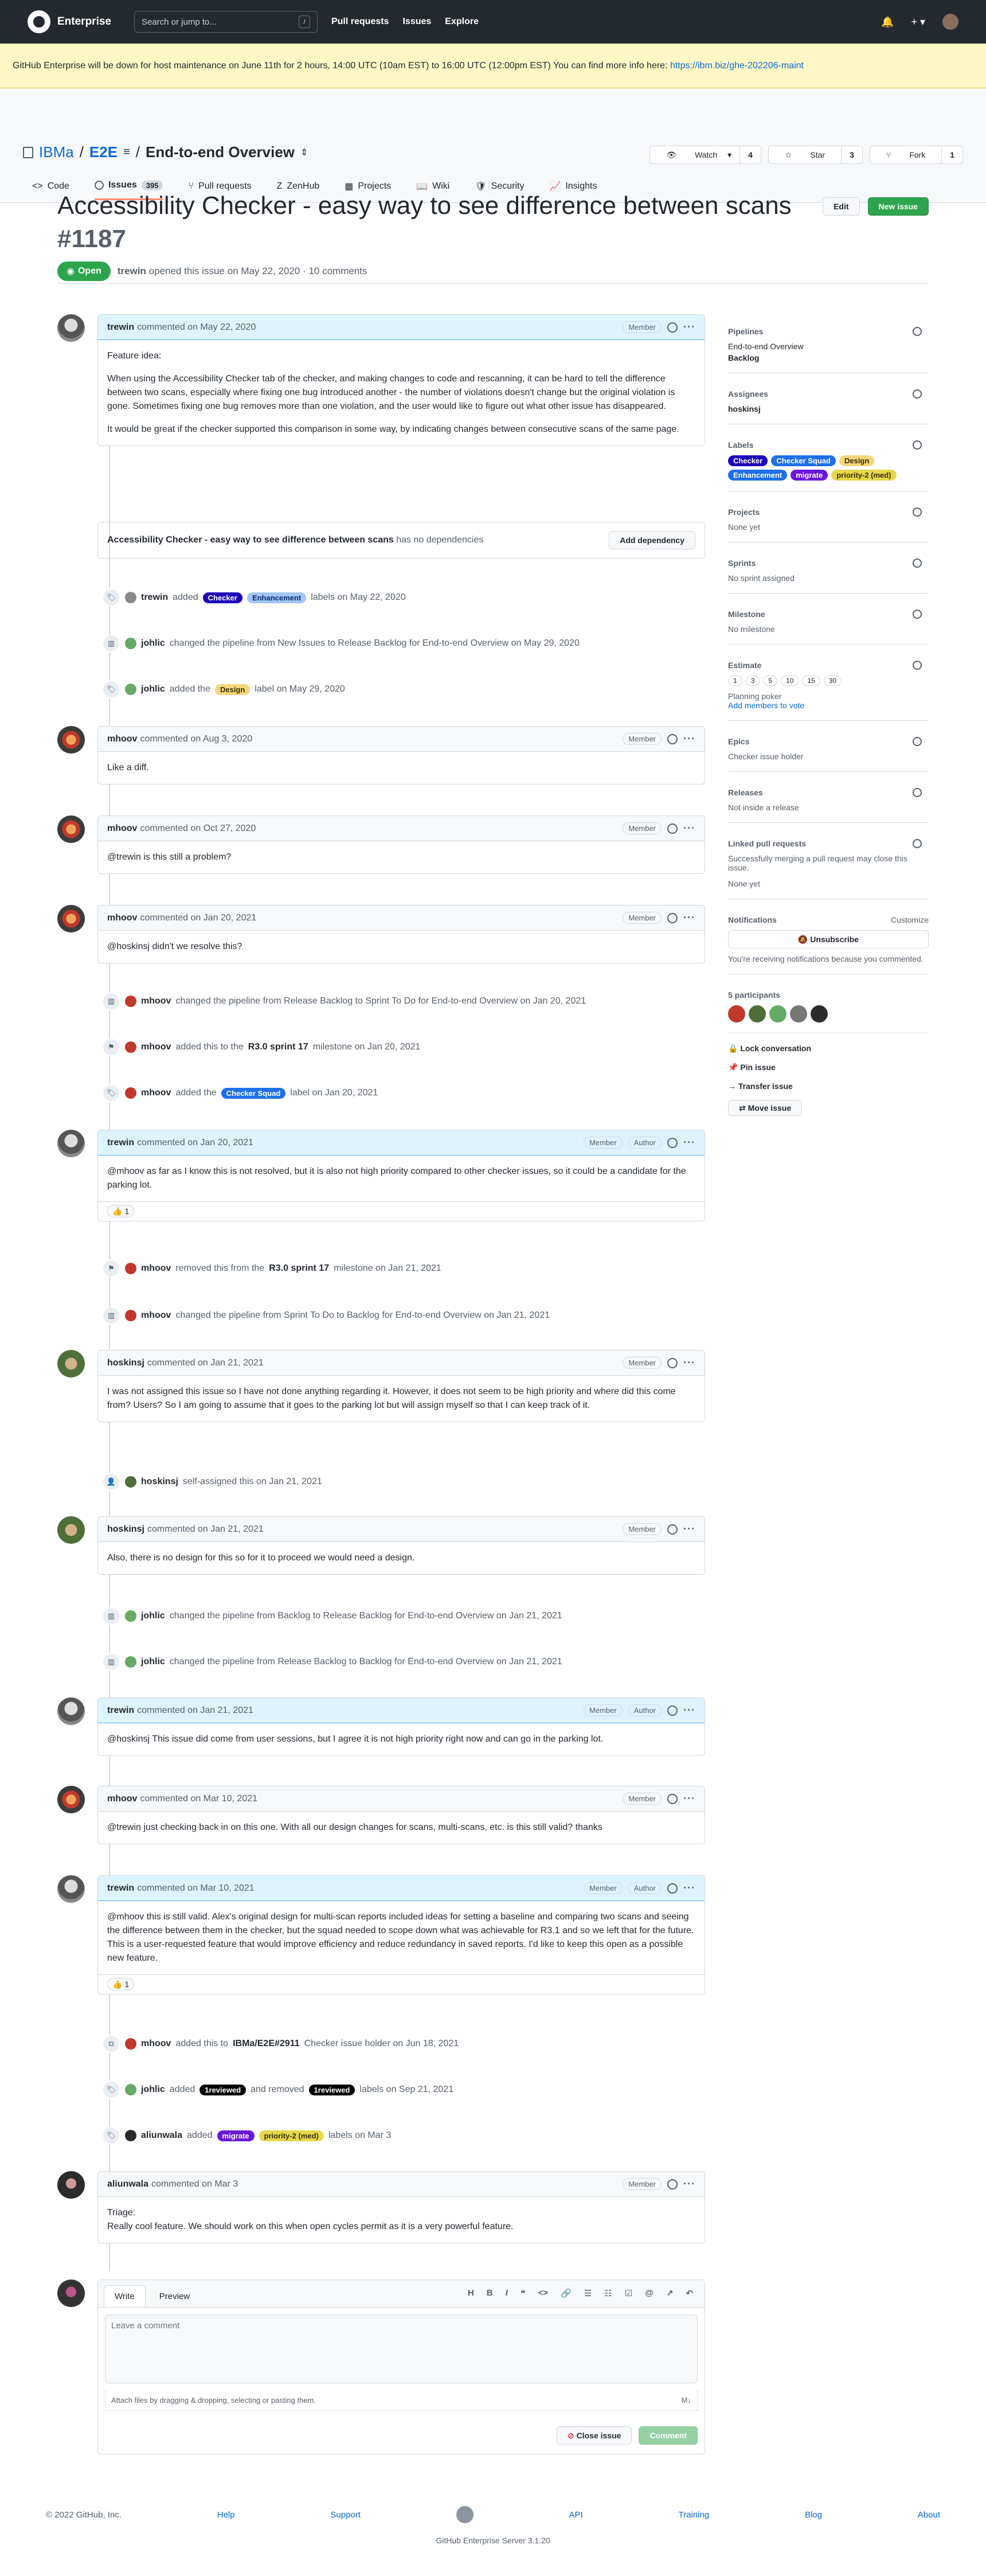 This screenshot has height=2576, width=986. Describe the element at coordinates (737, 66) in the screenshot. I see `maintenance-link: https://ibm.biz/ghe-202206-maint` at that location.